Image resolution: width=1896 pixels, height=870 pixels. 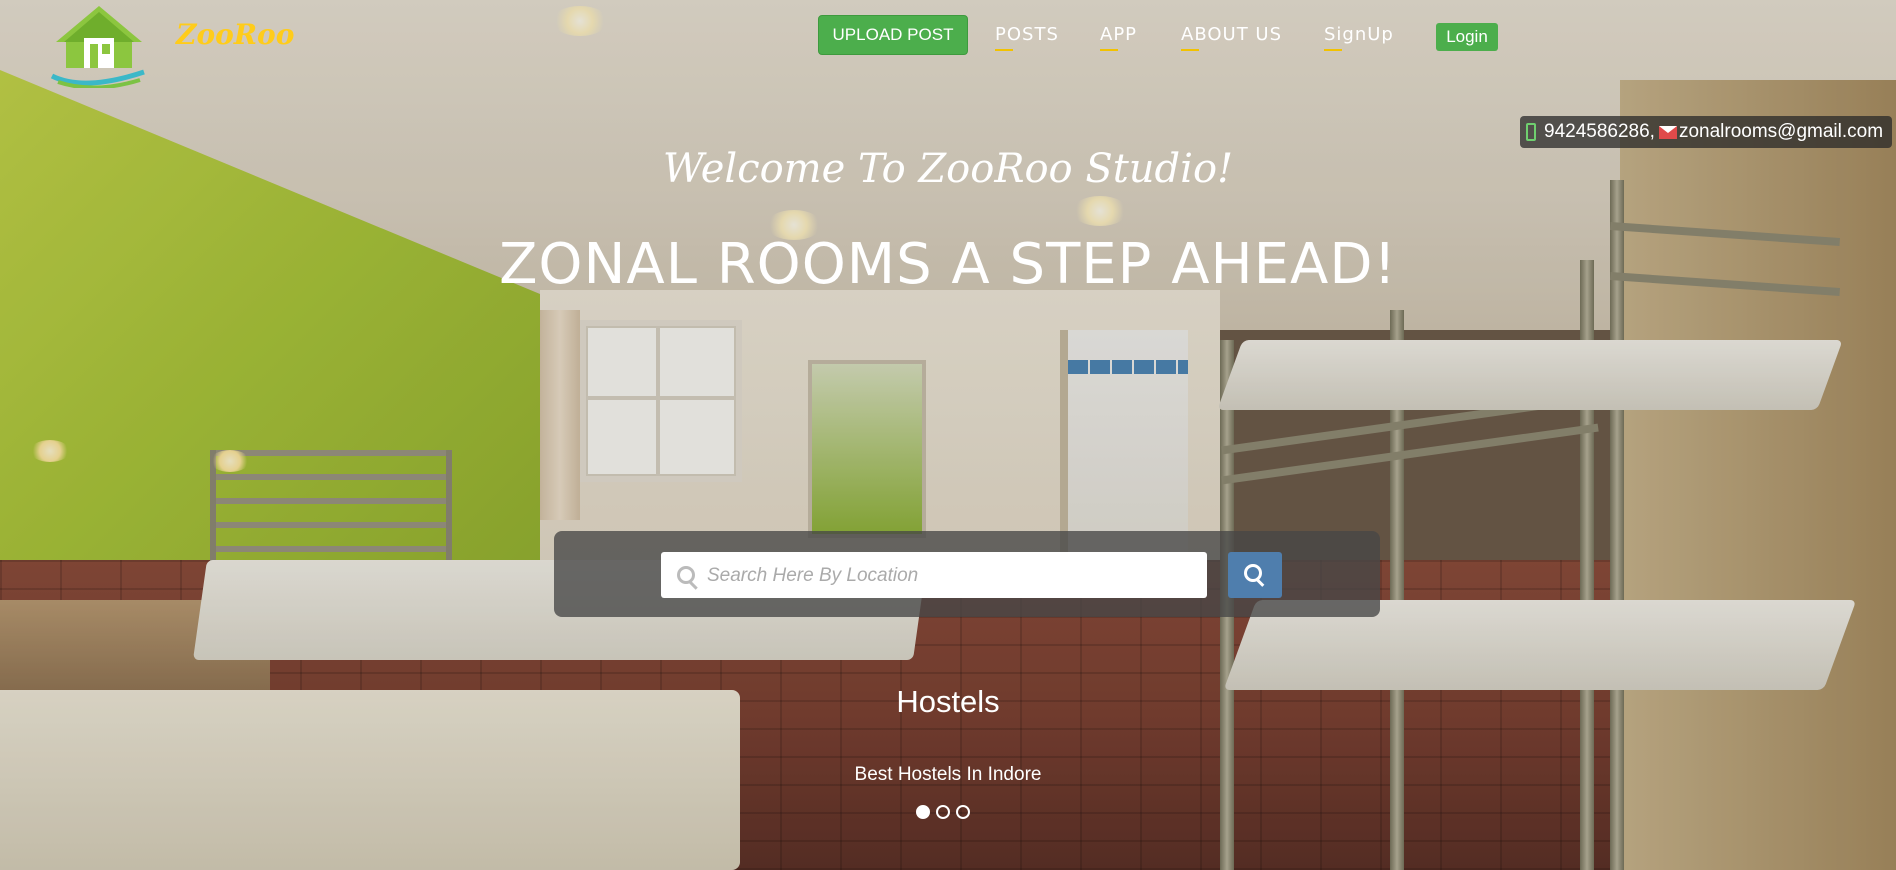 I want to click on login-button: Login, so click(x=1467, y=37).